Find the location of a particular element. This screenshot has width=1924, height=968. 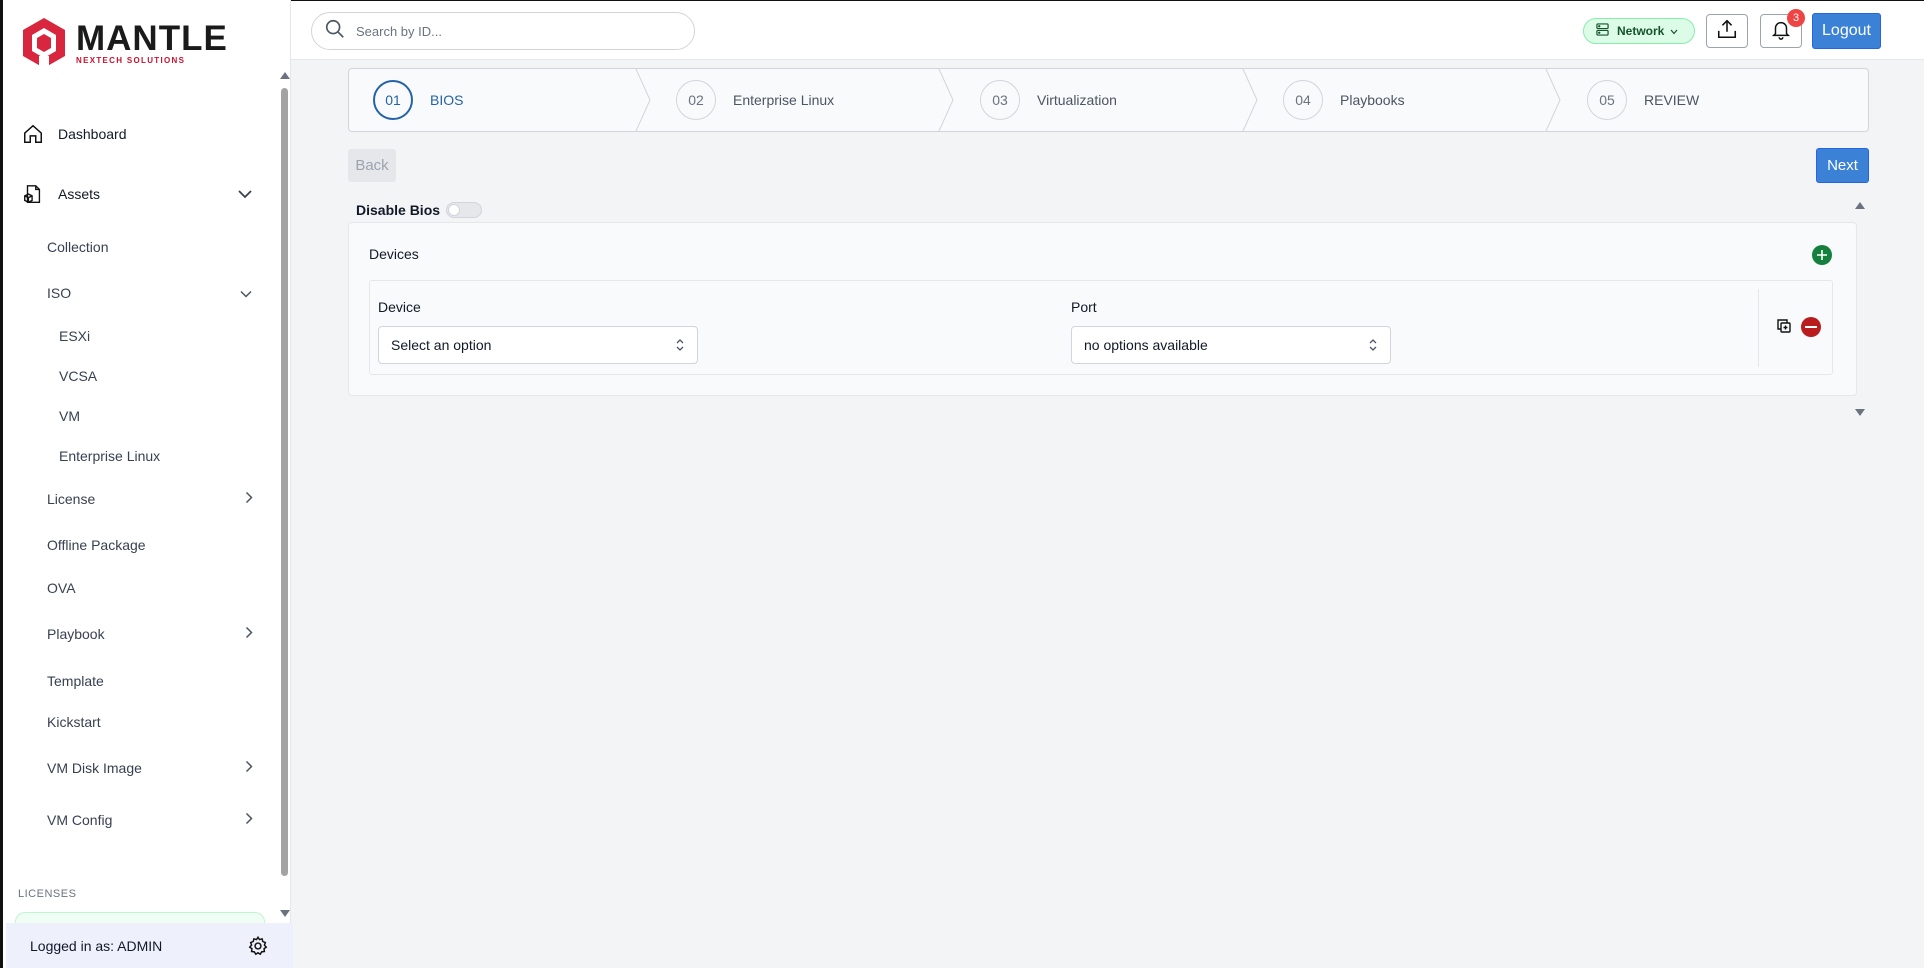

step-virtualization: 03 Virtualization is located at coordinates (1048, 100).